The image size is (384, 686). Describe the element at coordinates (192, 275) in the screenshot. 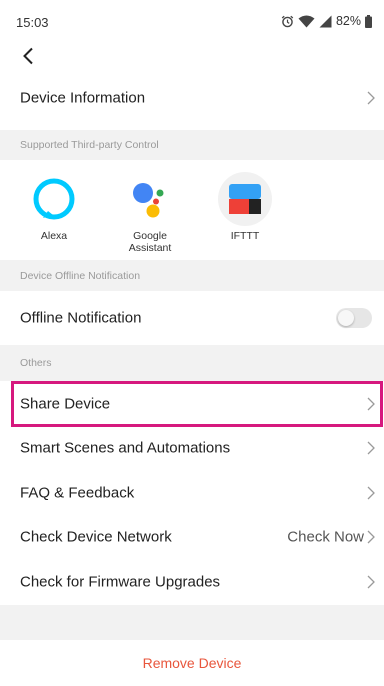

I see `offline-section-header: Device Offline Notification` at that location.